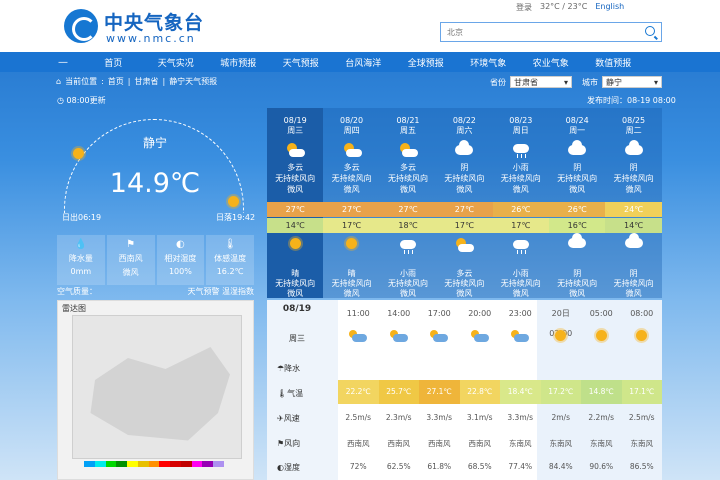 This screenshot has width=720, height=480. Describe the element at coordinates (295, 120) in the screenshot. I see `forecast-date: 08/19` at that location.